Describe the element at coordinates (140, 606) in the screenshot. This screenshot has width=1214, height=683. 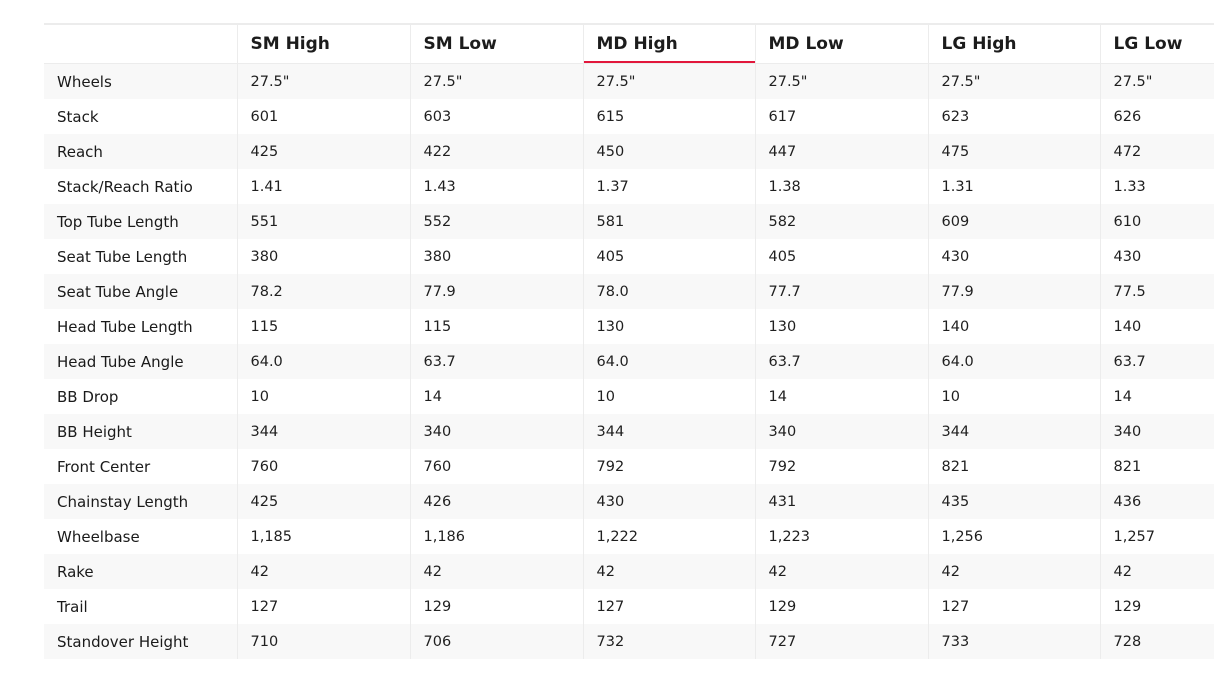
I see `row-label: Trail` at that location.